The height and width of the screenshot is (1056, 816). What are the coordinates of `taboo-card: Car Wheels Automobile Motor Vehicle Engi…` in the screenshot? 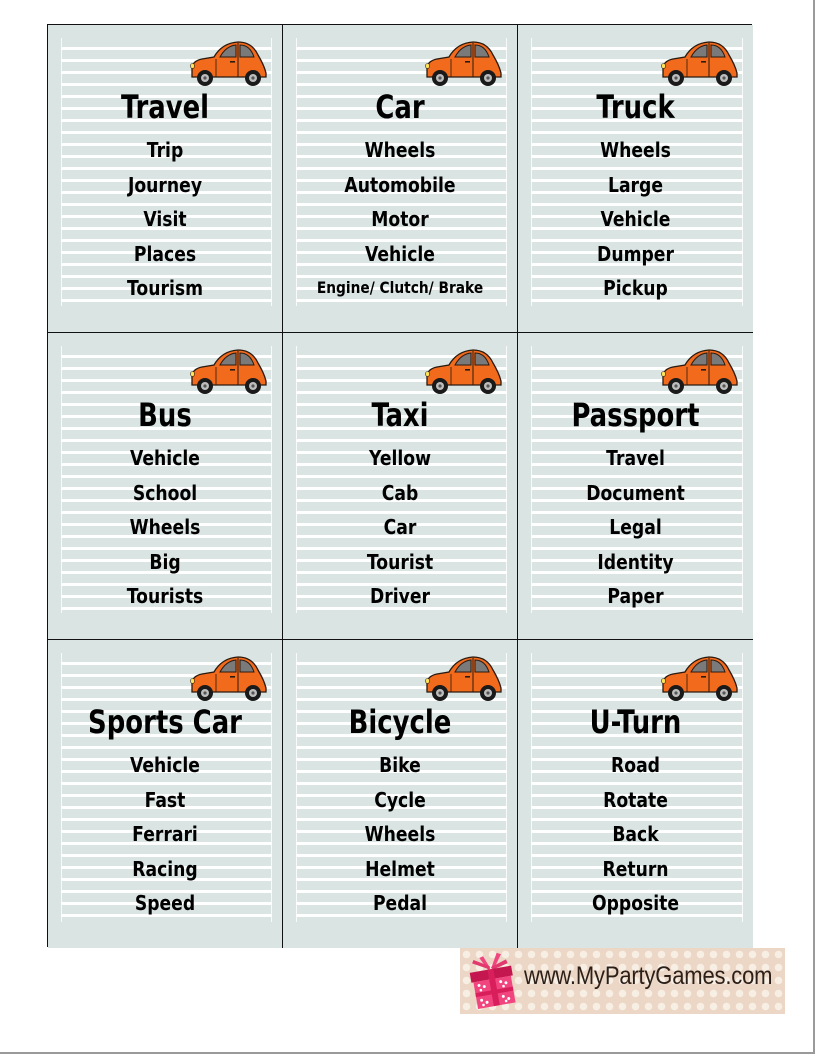 It's located at (400, 179).